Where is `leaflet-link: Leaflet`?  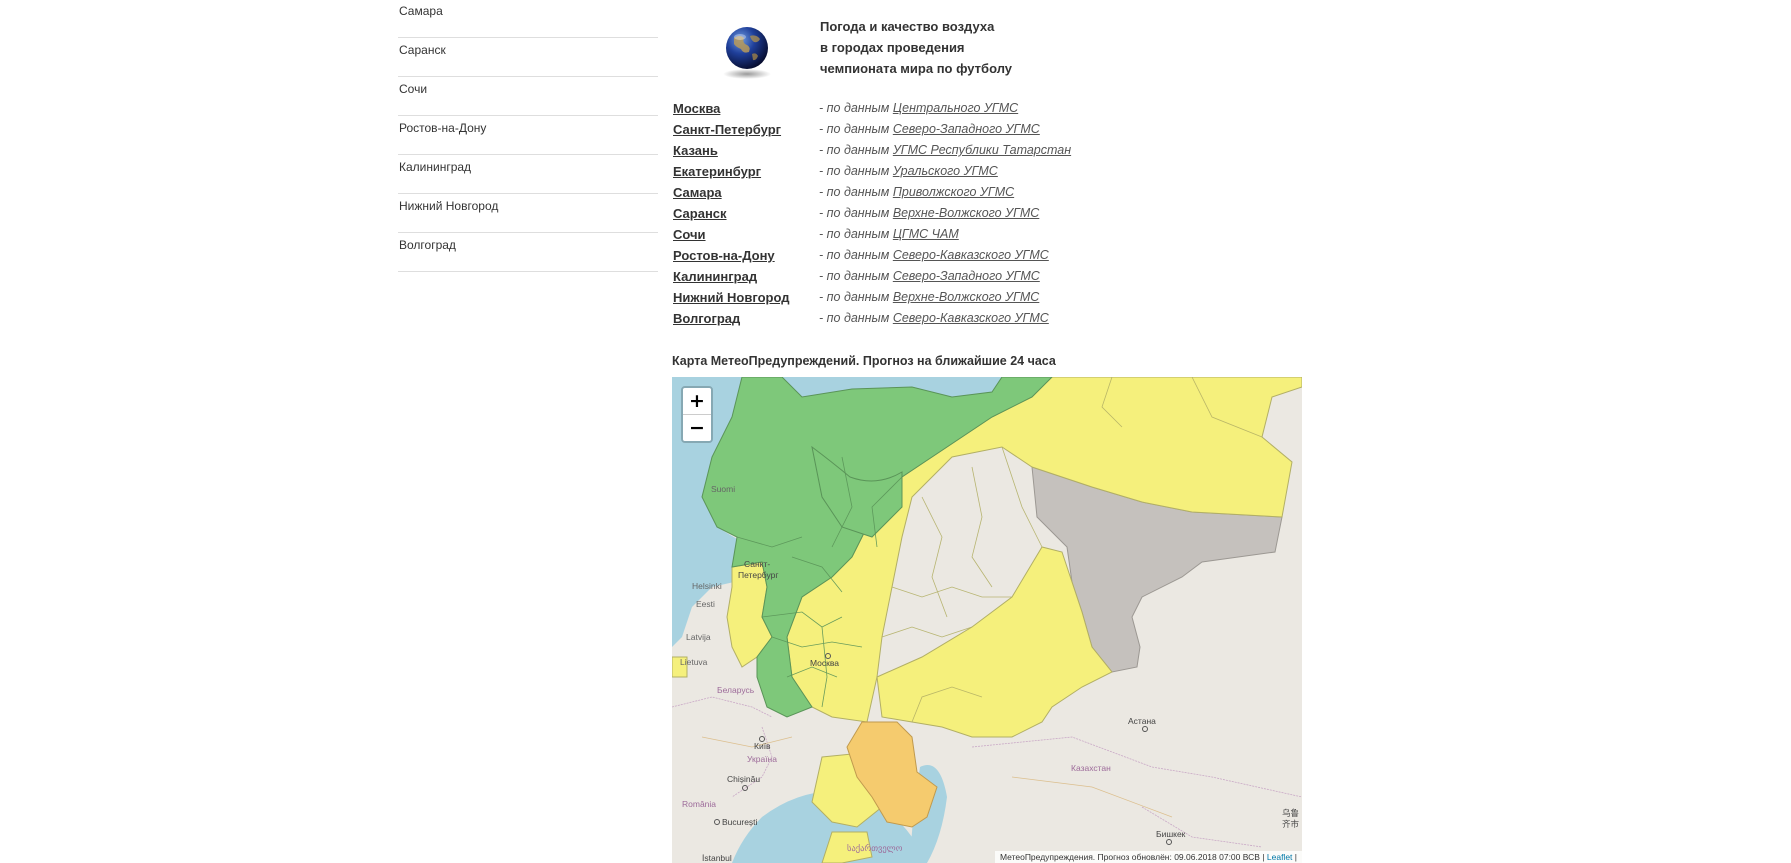
leaflet-link: Leaflet is located at coordinates (1280, 857).